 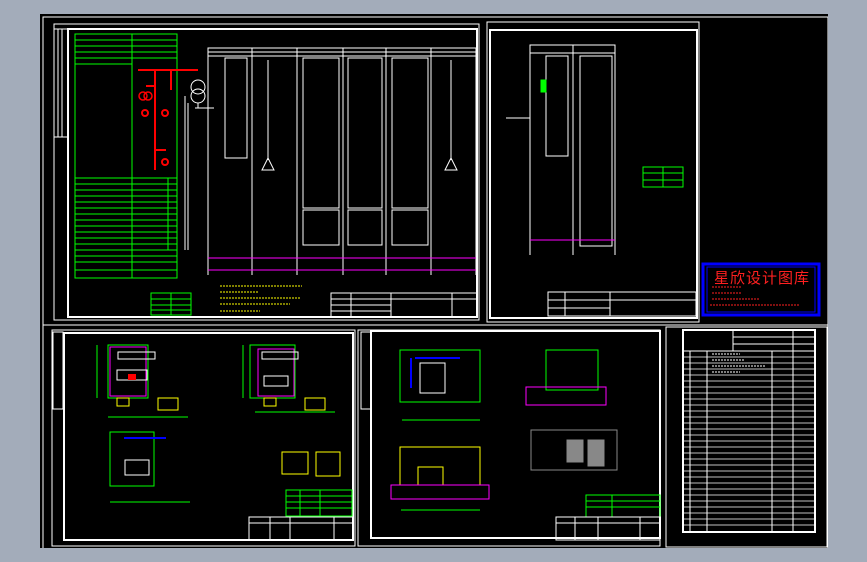 What do you see at coordinates (749, 441) in the screenshot?
I see `index-rows` at bounding box center [749, 441].